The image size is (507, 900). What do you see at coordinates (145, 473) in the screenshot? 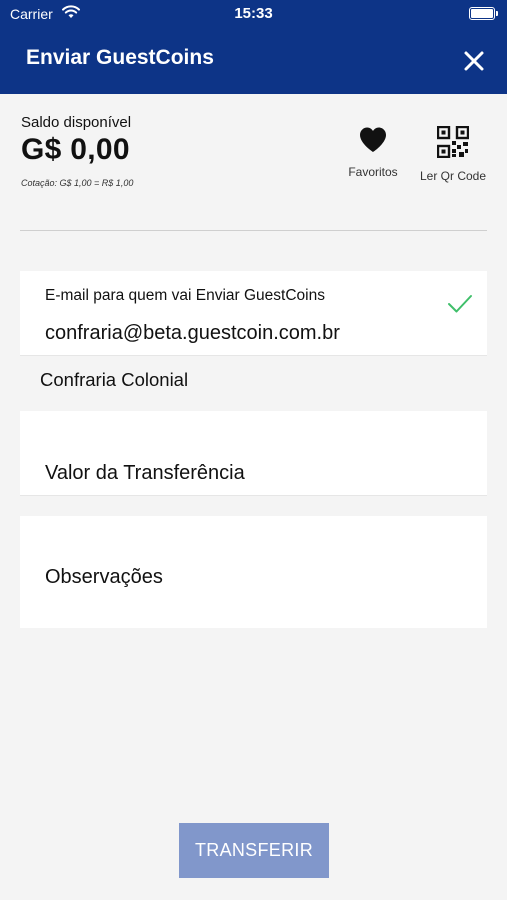
I see `amount-field-placeholder: Valor da Transferência` at bounding box center [145, 473].